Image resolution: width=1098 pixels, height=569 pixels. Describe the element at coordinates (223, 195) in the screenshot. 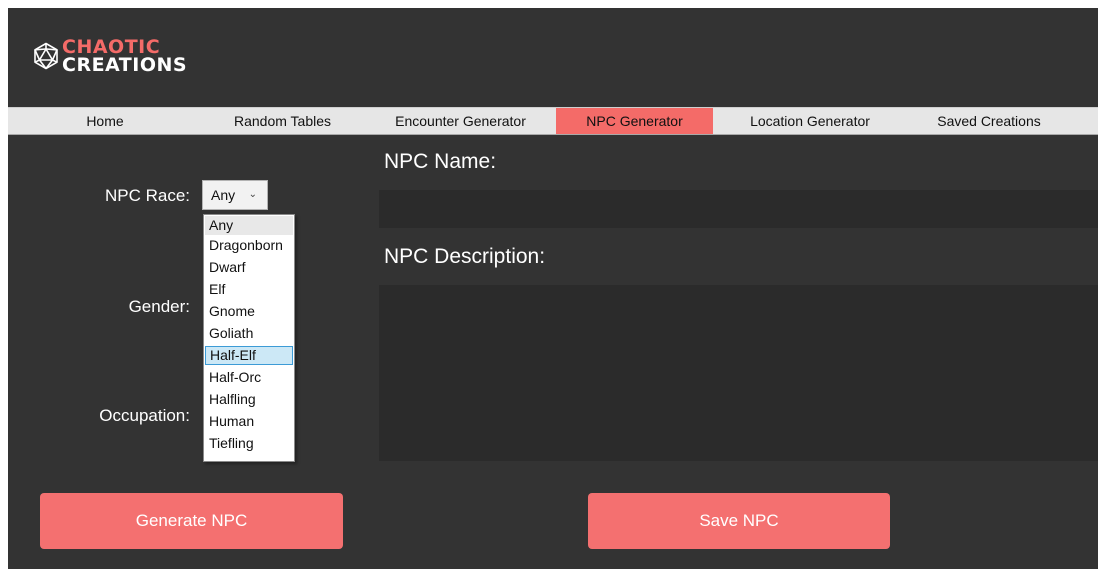

I see `race-select-value: Any` at that location.